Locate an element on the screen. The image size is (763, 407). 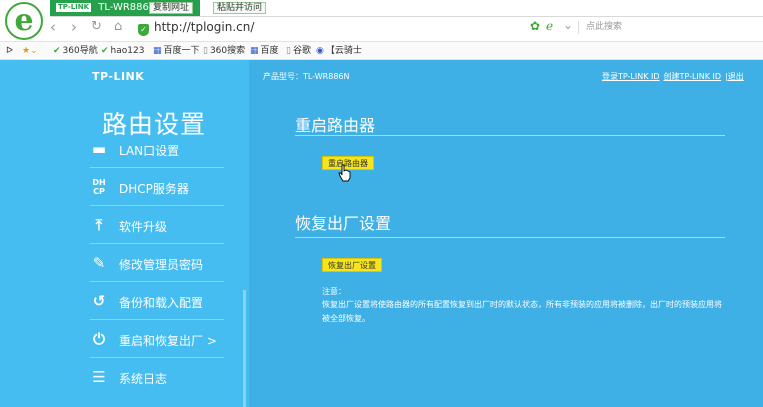
bookmark-label: 谷歌 is located at coordinates (301, 51).